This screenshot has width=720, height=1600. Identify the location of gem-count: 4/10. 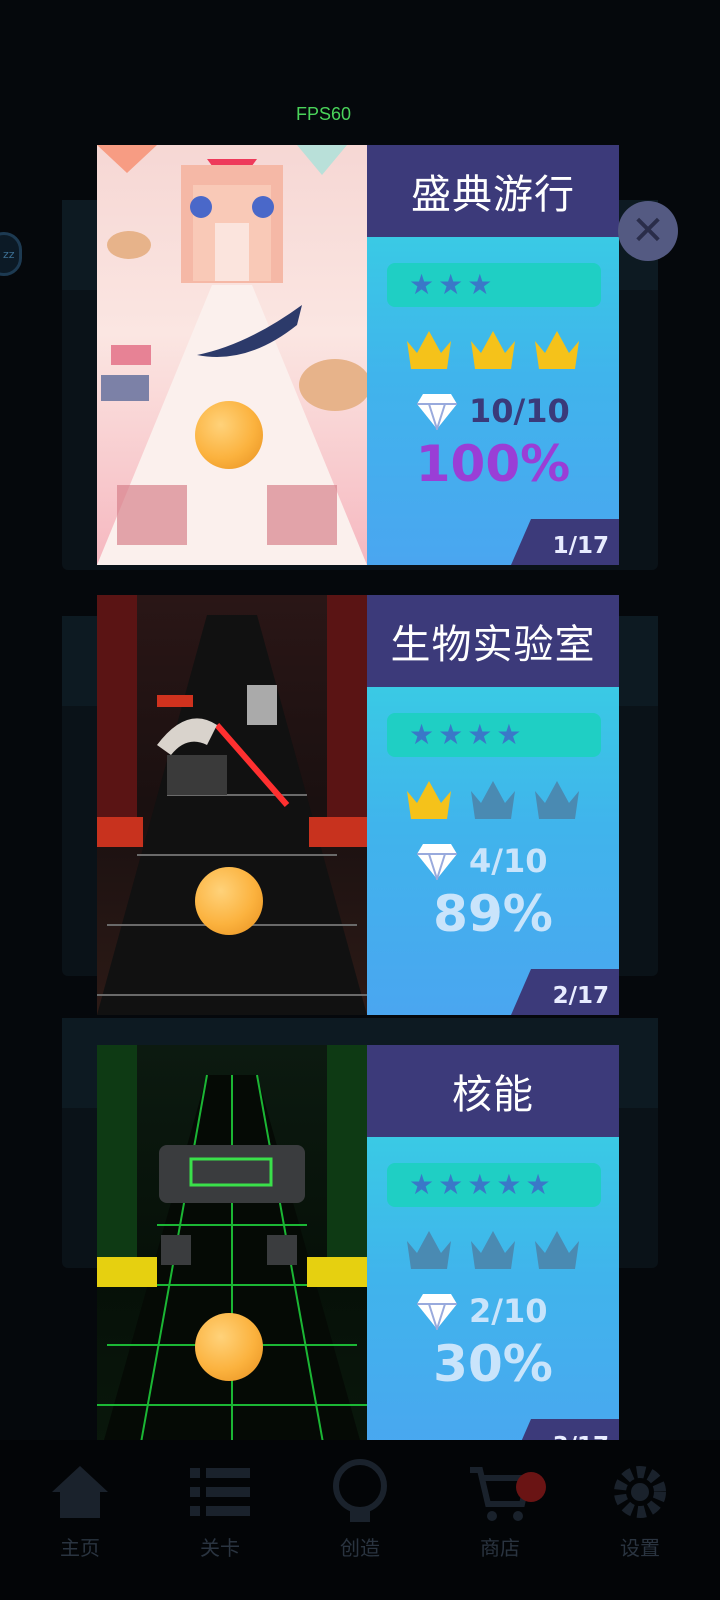
(508, 861).